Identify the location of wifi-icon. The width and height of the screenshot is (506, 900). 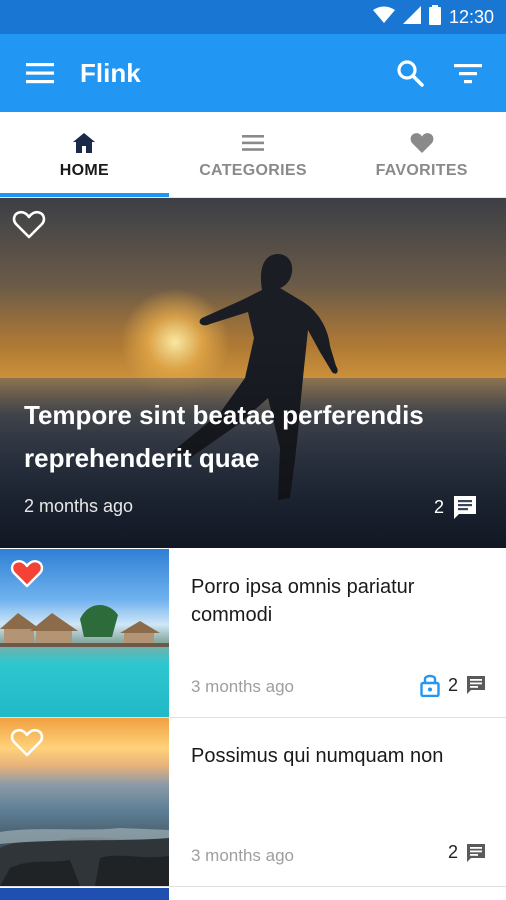
(383, 17).